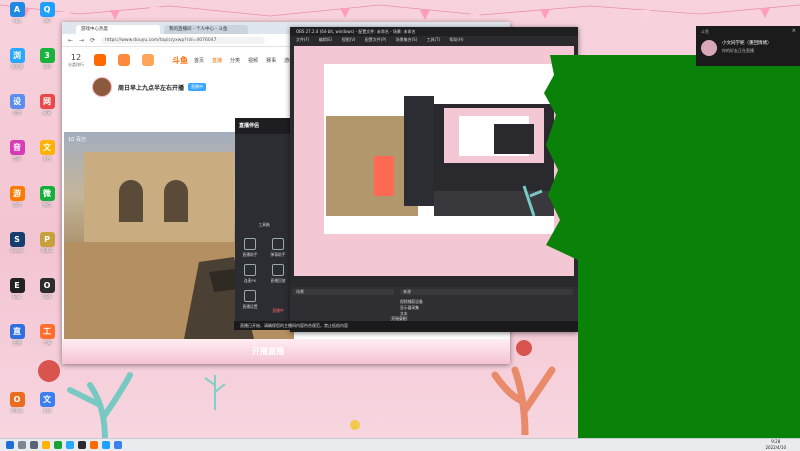 This screenshot has height=451, width=800. What do you see at coordinates (92, 40) in the screenshot?
I see `refresh-icon: ⟳` at bounding box center [92, 40].